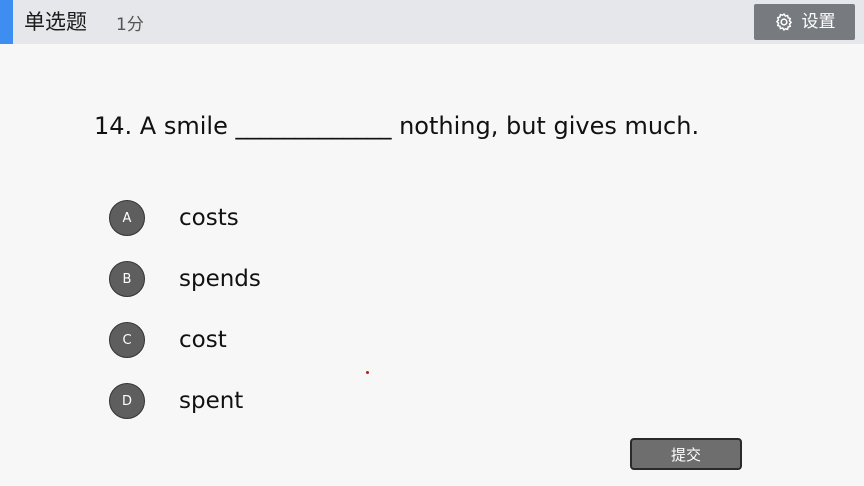 The image size is (864, 486). What do you see at coordinates (432, 22) in the screenshot?
I see `header-bar: 单选题 1分 设置` at bounding box center [432, 22].